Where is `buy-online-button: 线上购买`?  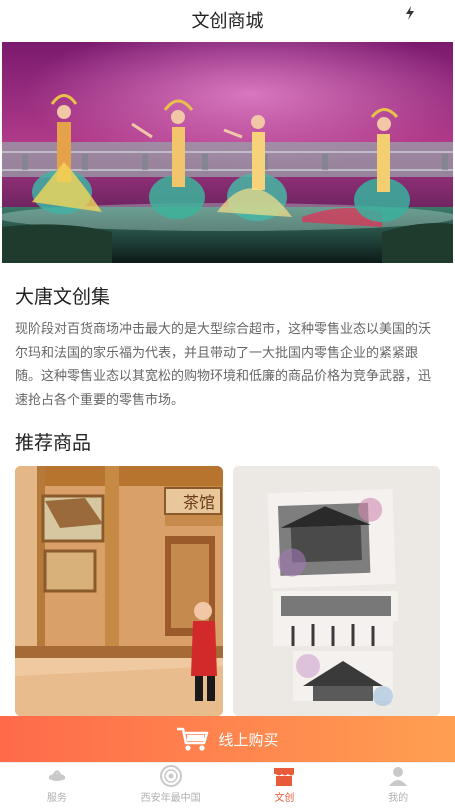
buy-online-button: 线上购买 is located at coordinates (227, 739).